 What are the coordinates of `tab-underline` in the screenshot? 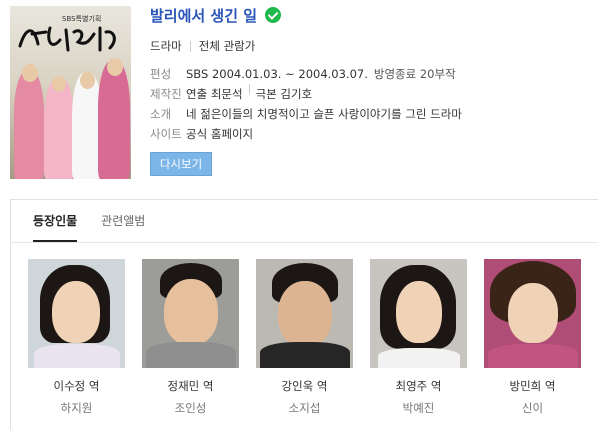 It's located at (304, 242).